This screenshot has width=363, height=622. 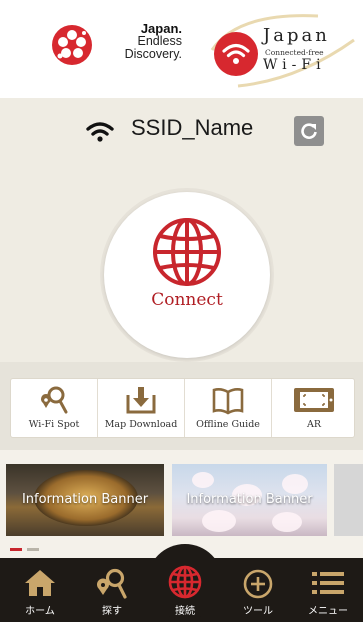 What do you see at coordinates (54, 400) in the screenshot?
I see `wifi-spot-icon` at bounding box center [54, 400].